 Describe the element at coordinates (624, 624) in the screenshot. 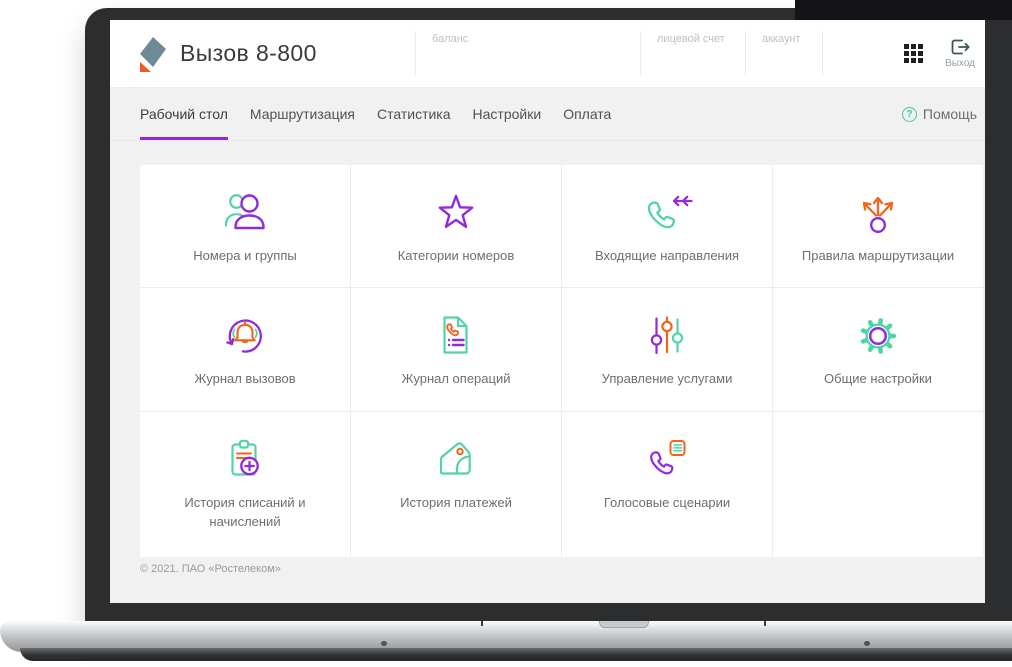

I see `laptop-latch-notch` at that location.